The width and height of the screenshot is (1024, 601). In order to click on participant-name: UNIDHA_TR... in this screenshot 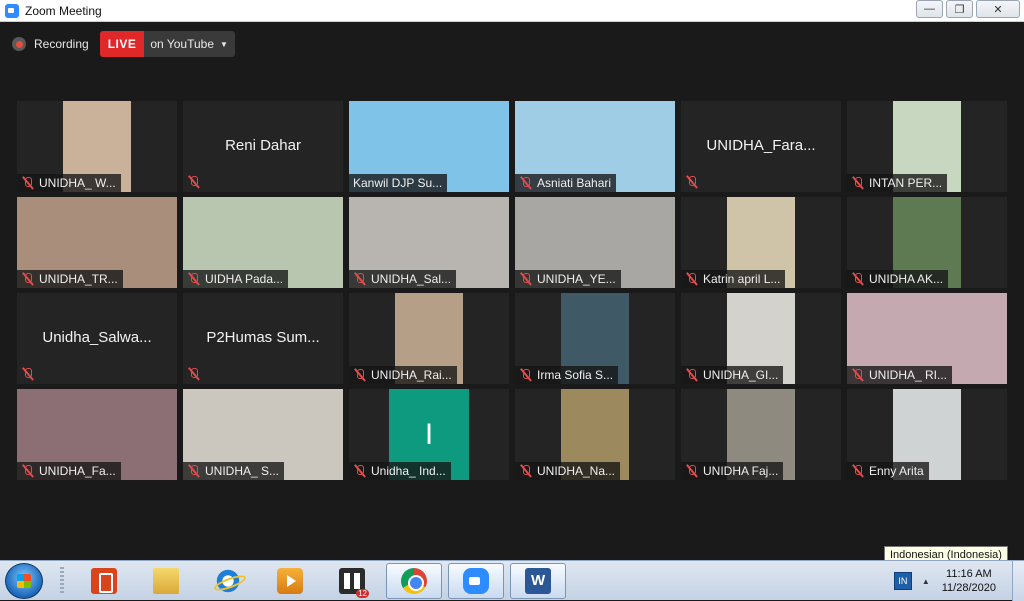, I will do `click(78, 279)`.